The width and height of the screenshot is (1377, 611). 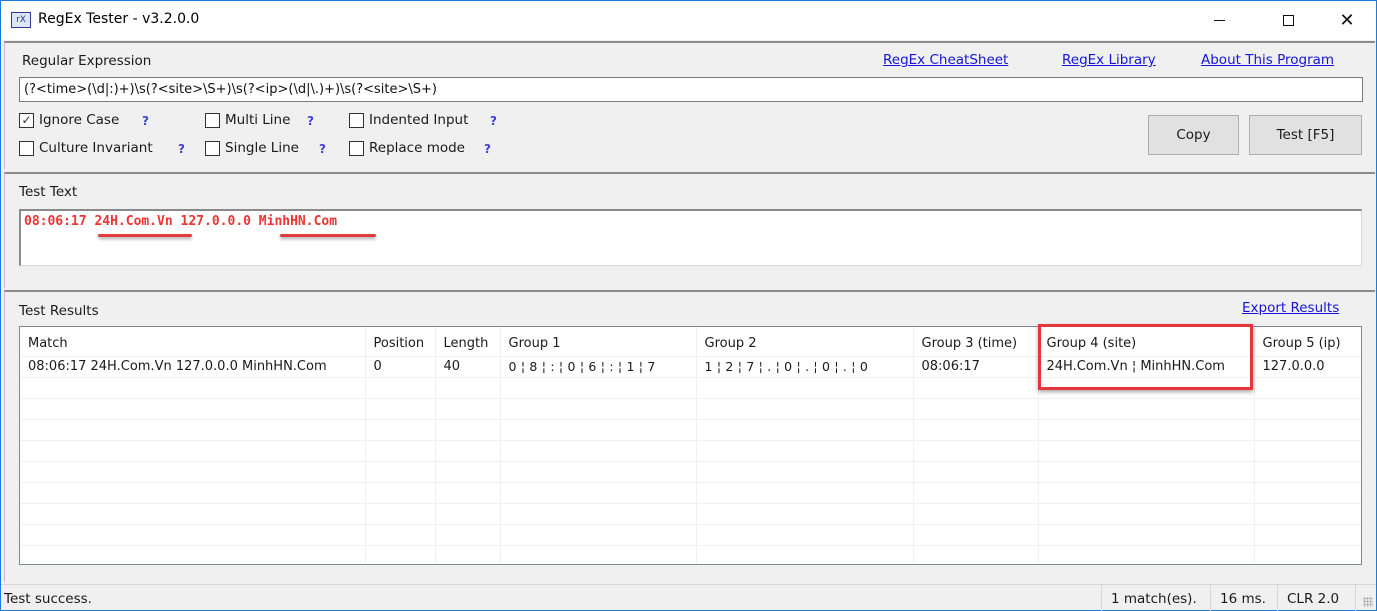 I want to click on column-header-length: Length, so click(x=468, y=342).